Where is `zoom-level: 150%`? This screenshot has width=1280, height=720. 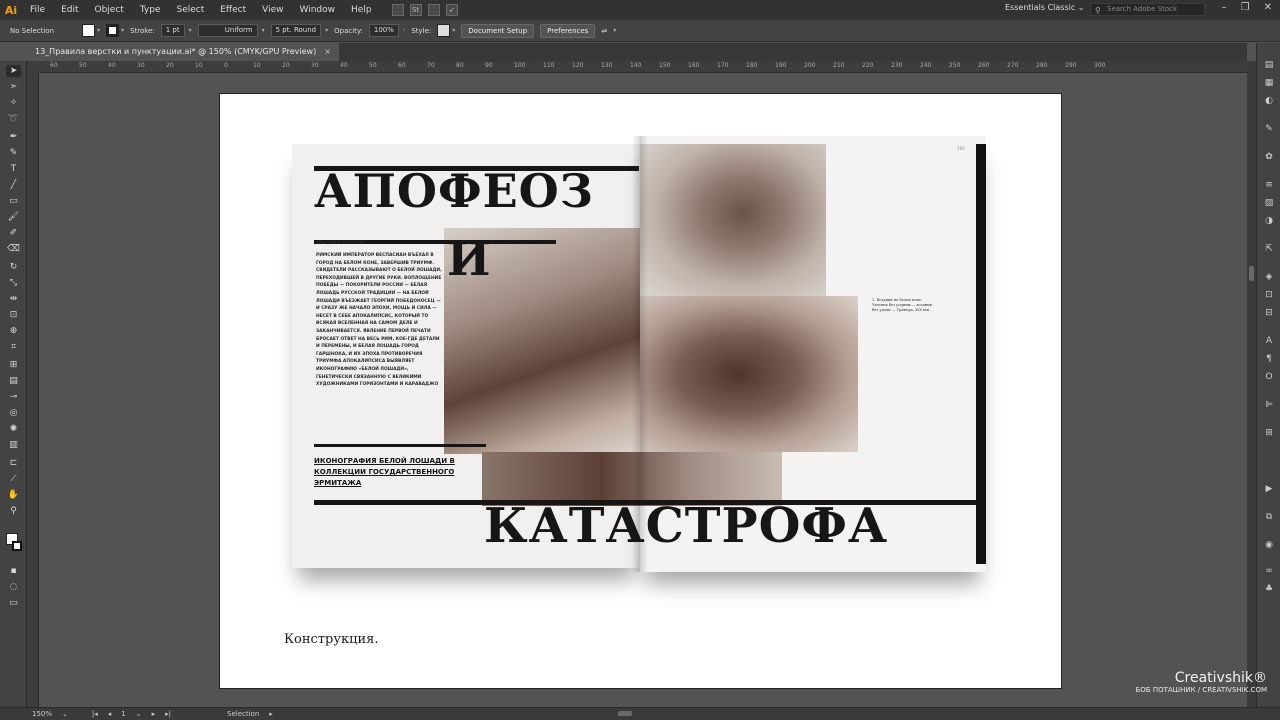
zoom-level: 150% is located at coordinates (42, 714).